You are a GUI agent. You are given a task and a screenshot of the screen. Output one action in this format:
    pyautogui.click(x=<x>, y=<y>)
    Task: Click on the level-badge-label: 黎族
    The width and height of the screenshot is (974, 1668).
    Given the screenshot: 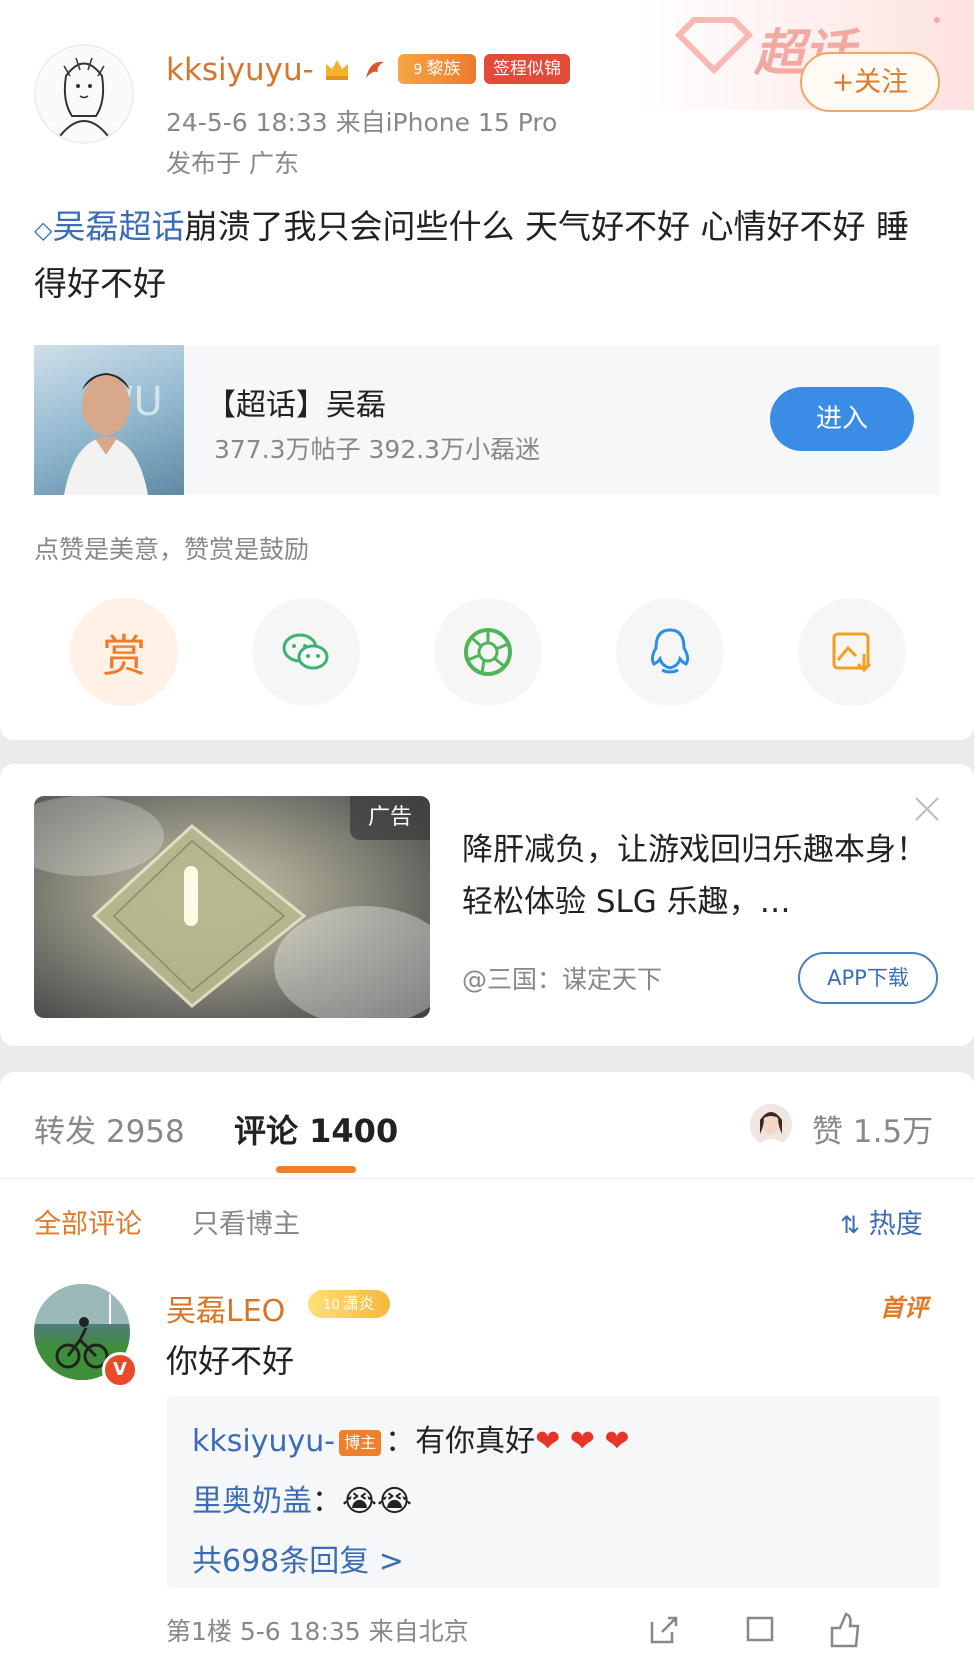 What is the action you would take?
    pyautogui.click(x=443, y=69)
    